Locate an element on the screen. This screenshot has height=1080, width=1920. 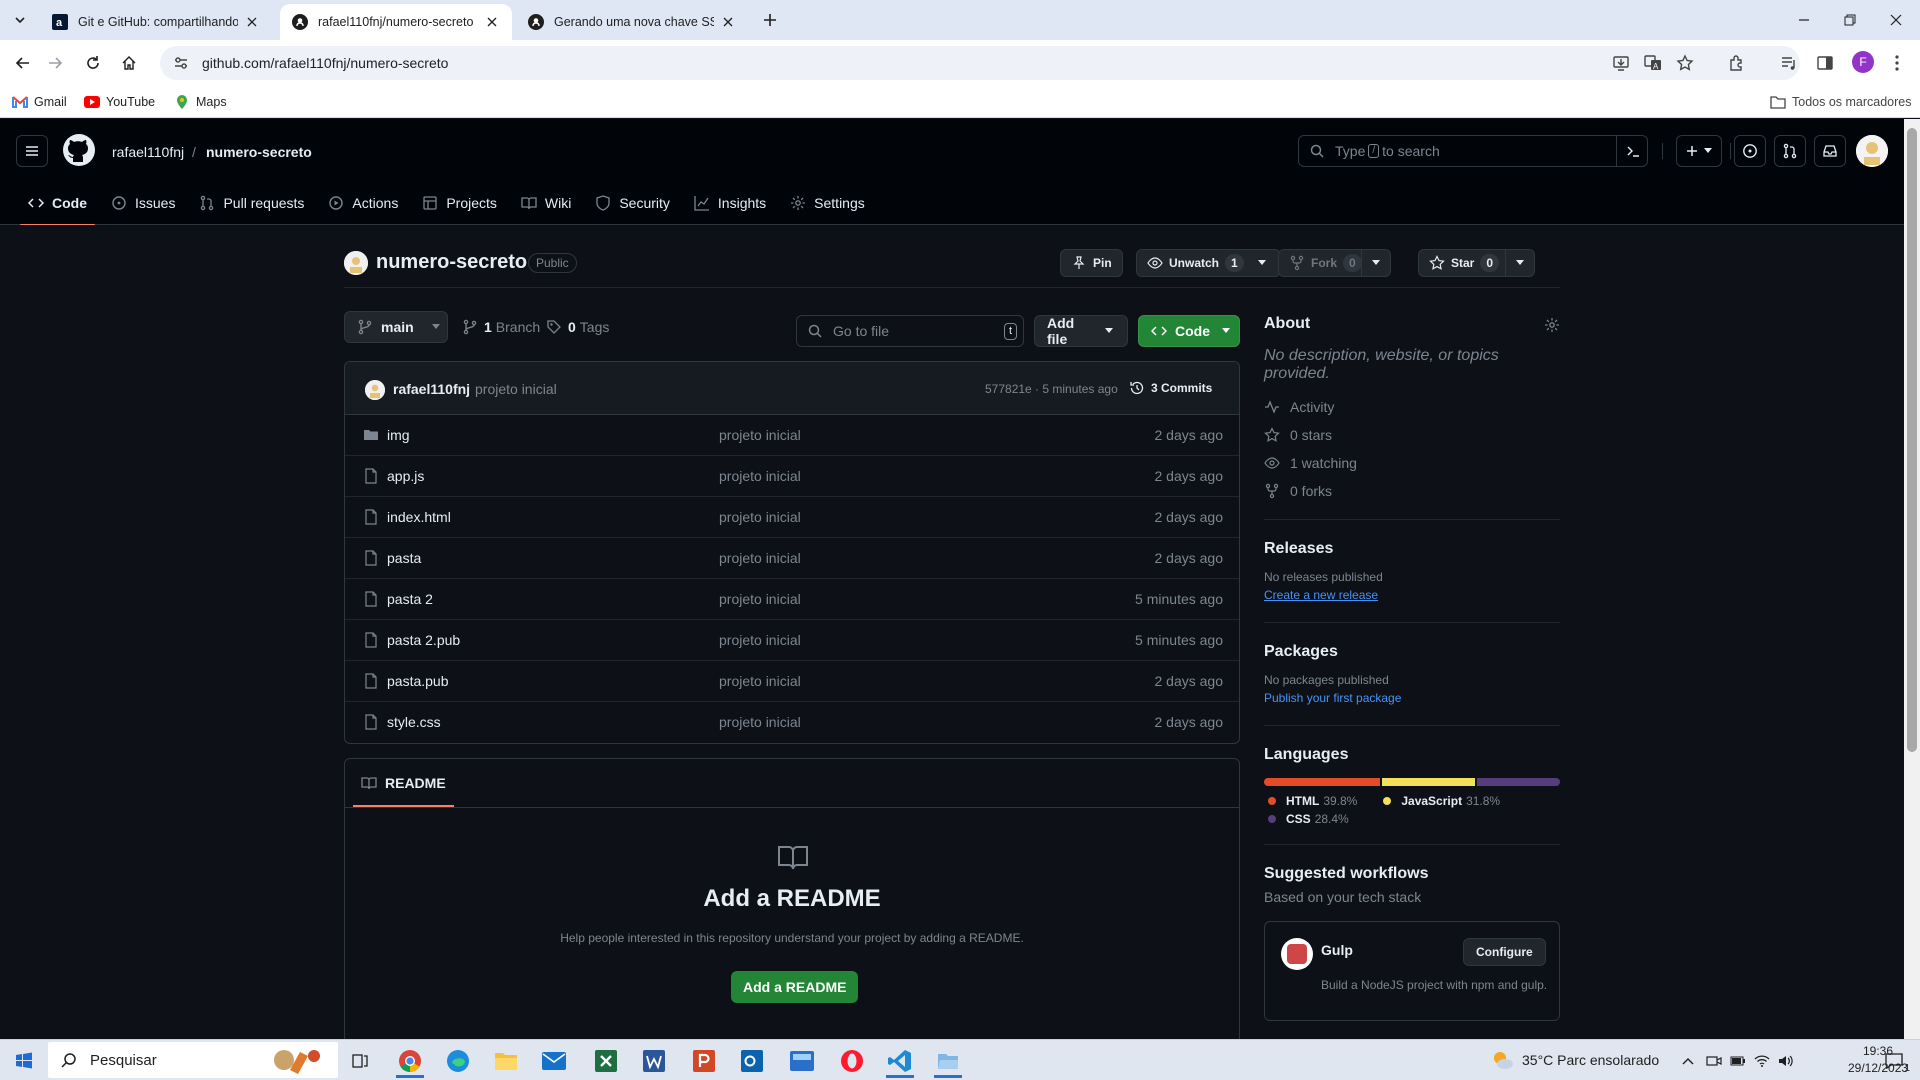
scrollbar-thumb is located at coordinates (1912, 440).